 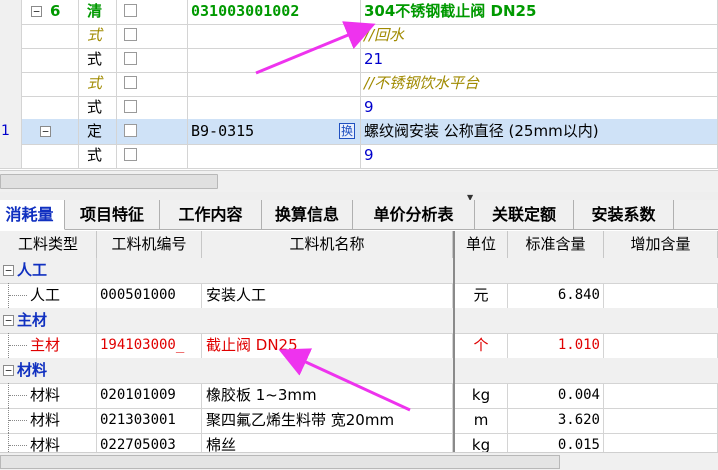 I want to click on tab-0: 消耗量, so click(x=32, y=215).